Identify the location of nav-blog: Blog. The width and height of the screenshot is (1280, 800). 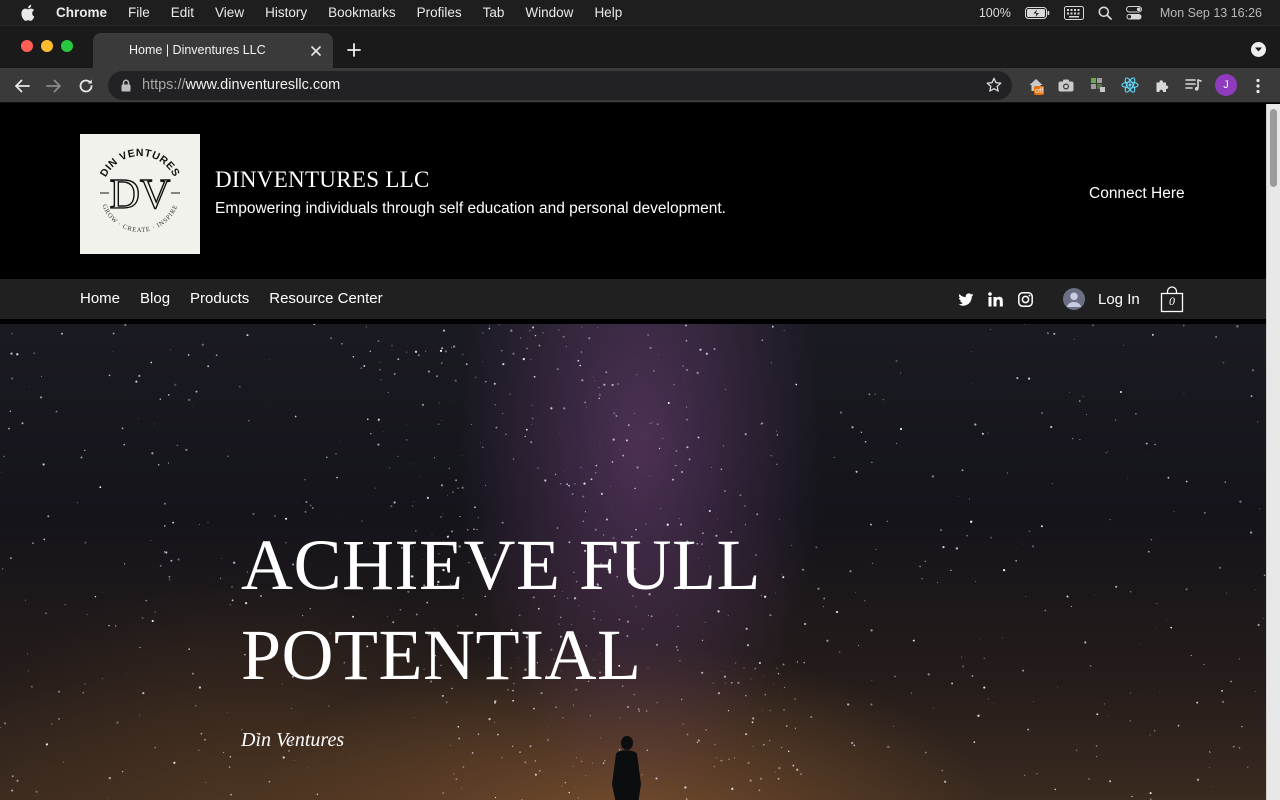
(155, 298).